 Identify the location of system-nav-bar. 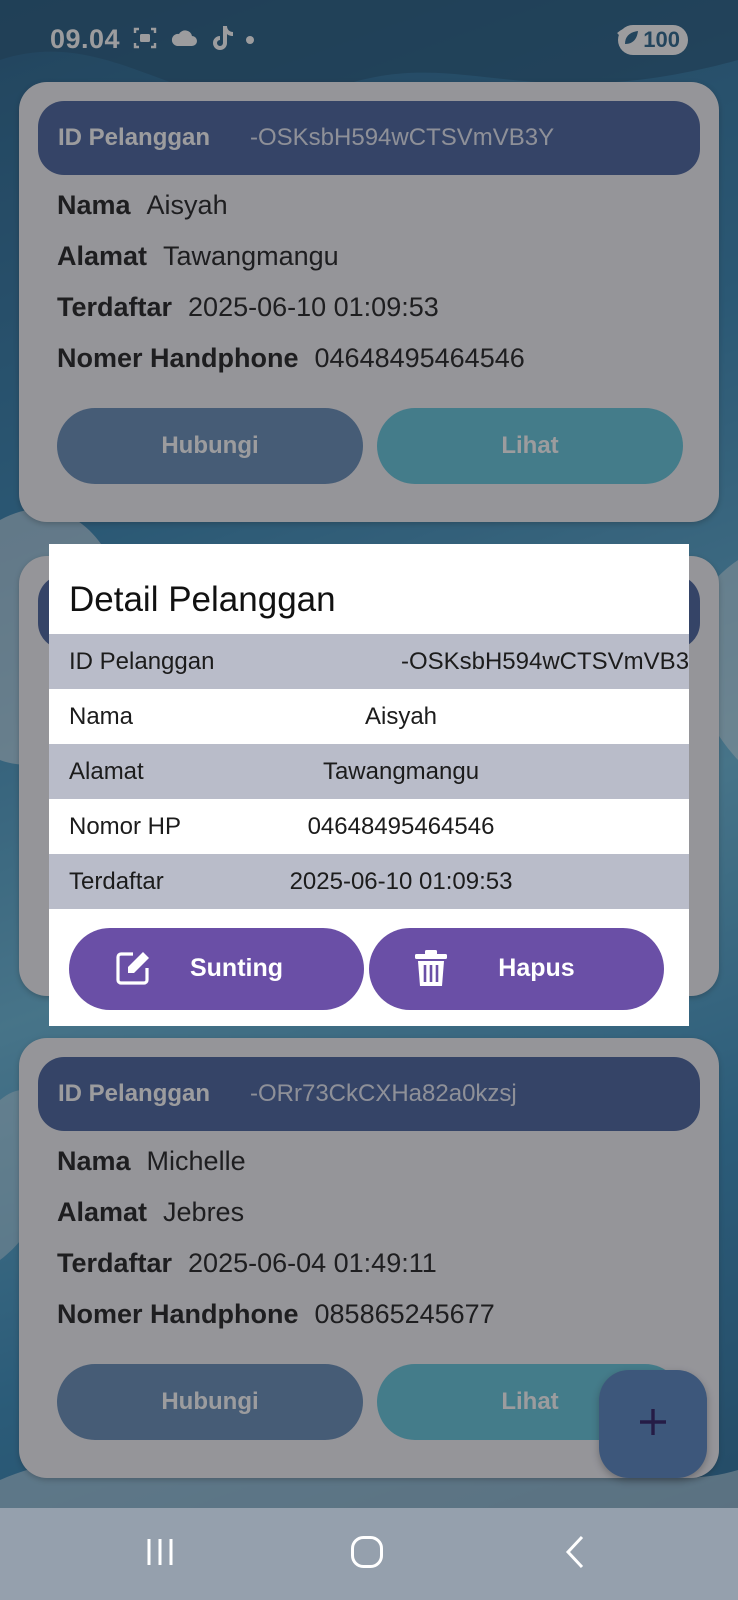
(369, 1554).